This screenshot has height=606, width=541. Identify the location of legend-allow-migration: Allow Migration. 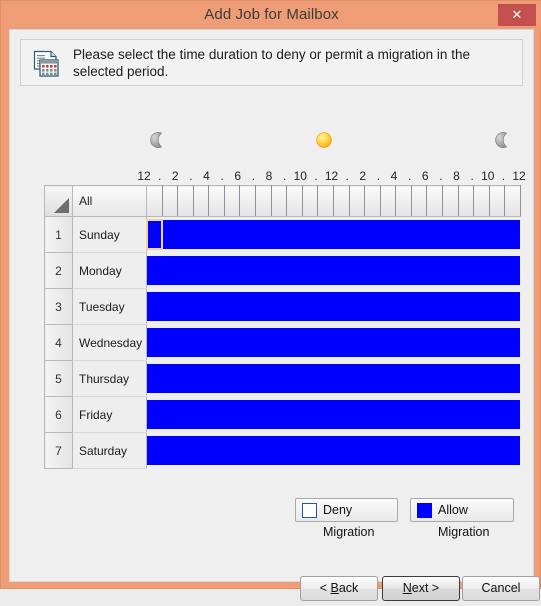
(462, 518).